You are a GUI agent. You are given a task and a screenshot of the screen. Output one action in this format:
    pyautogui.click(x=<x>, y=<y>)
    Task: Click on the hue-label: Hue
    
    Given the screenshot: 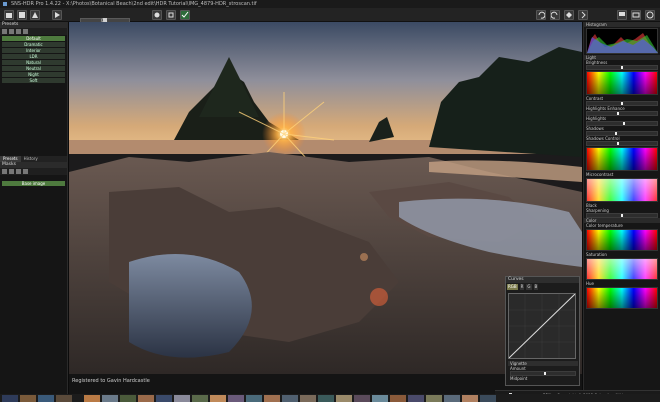 What is the action you would take?
    pyautogui.click(x=590, y=283)
    